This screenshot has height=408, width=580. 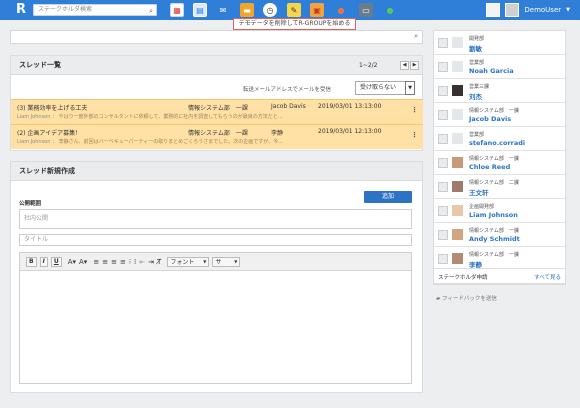 What do you see at coordinates (404, 65) in the screenshot?
I see `prev-page-button: ◀` at bounding box center [404, 65].